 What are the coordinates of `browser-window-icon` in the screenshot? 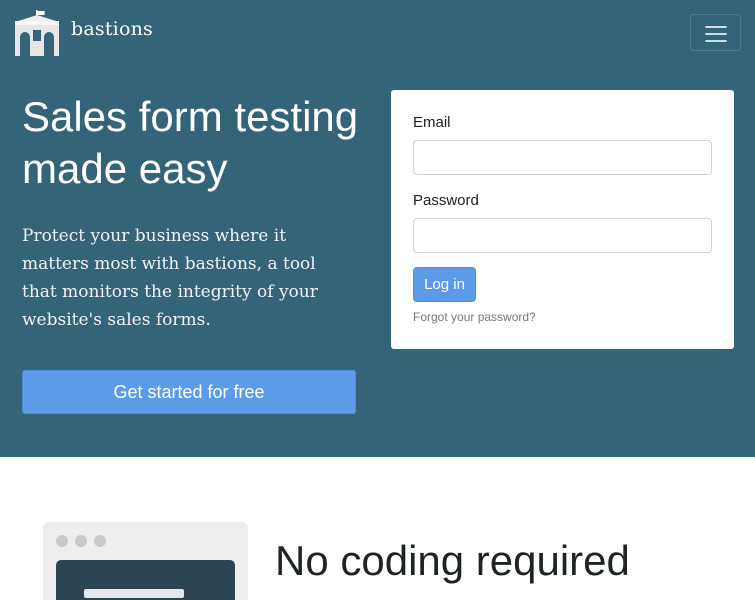 It's located at (145, 561).